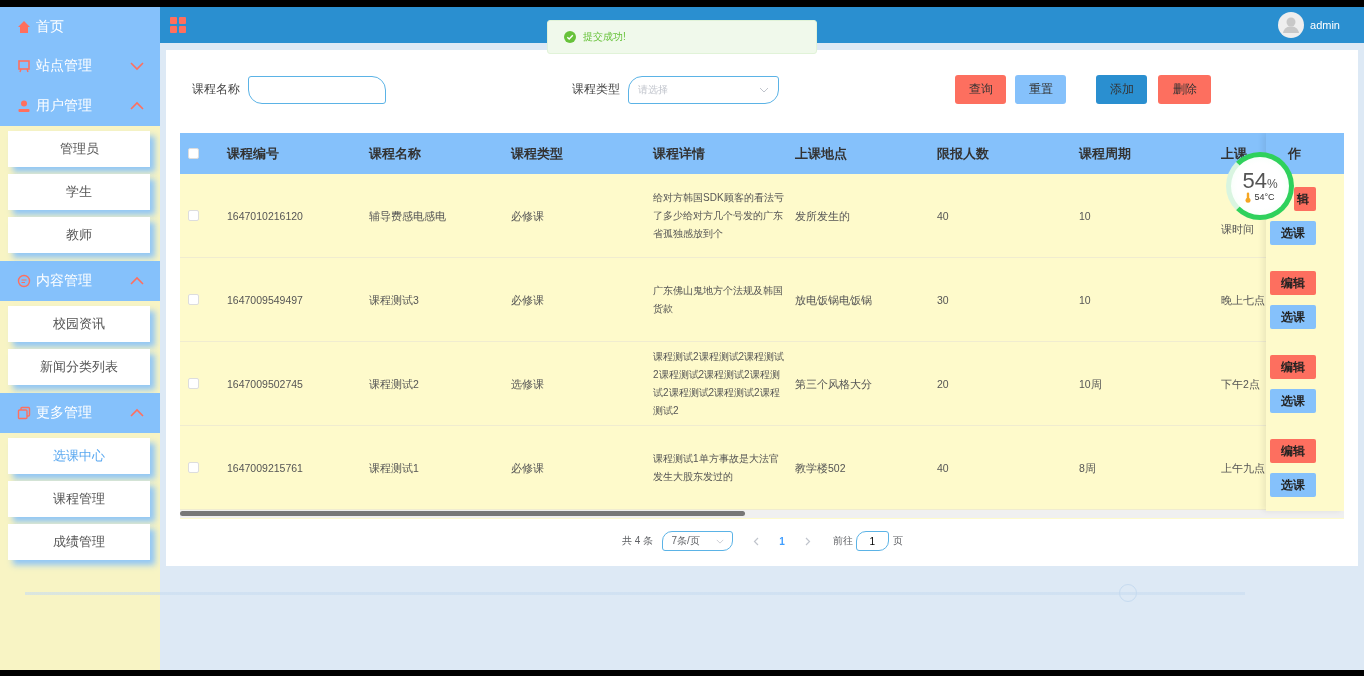 This screenshot has width=1364, height=676. What do you see at coordinates (394, 300) in the screenshot?
I see `table-cell-text: 课程测试3` at bounding box center [394, 300].